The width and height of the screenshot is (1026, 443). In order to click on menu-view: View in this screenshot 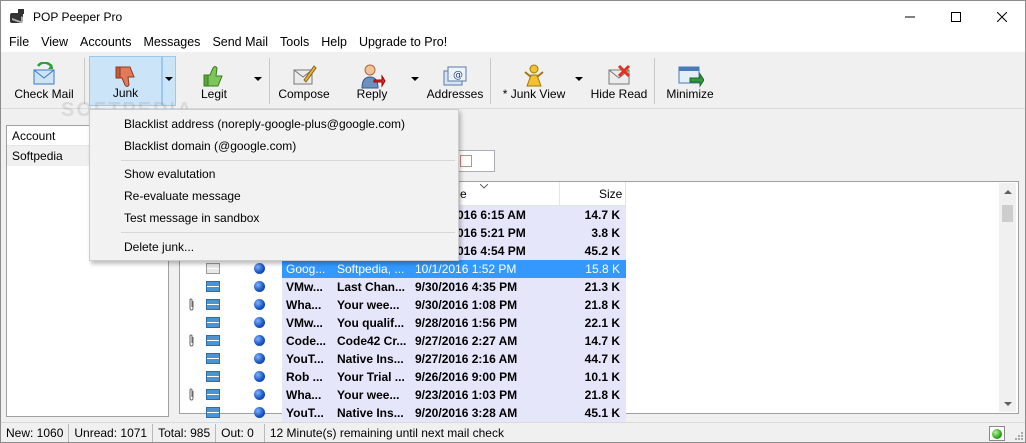, I will do `click(54, 42)`.